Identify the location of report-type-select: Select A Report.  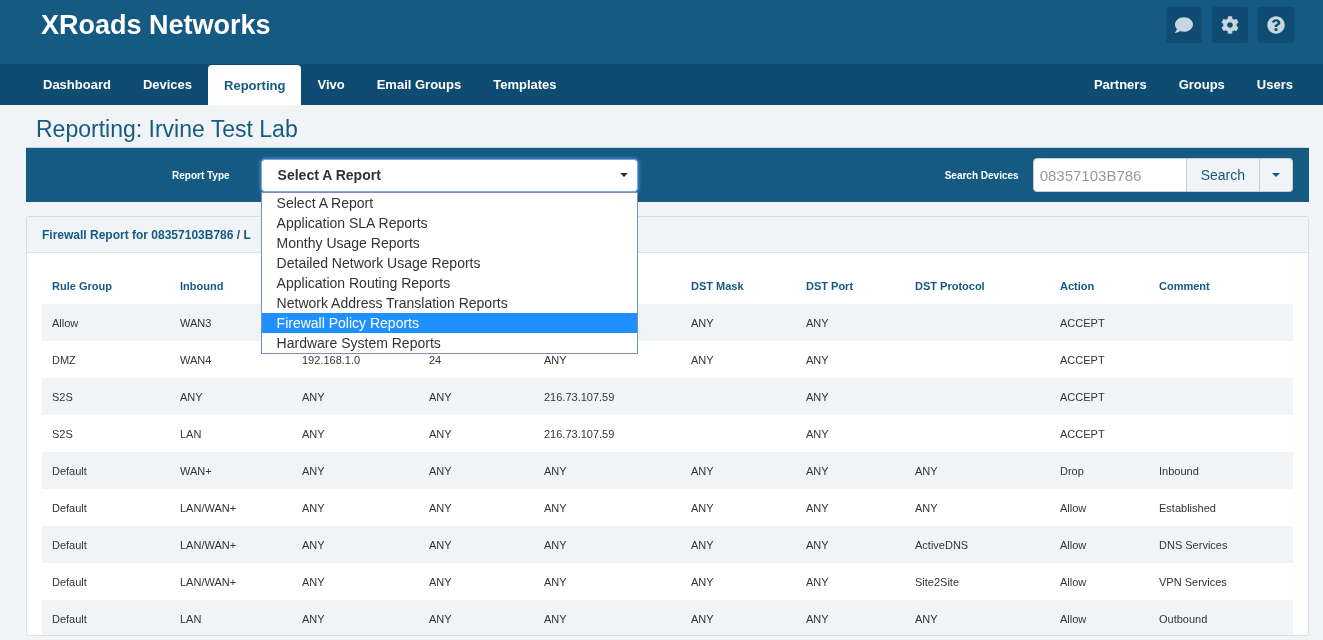
(449, 175).